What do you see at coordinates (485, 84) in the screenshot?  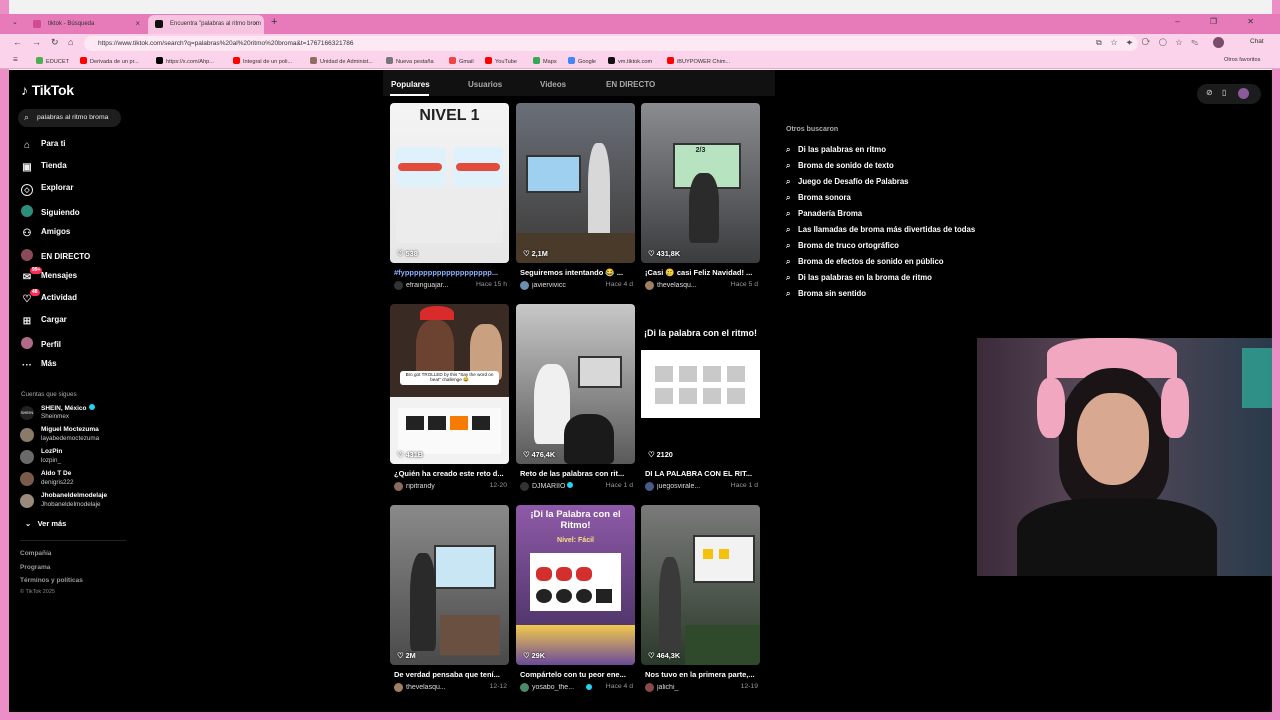 I see `tab-usuarios: Usuarios` at bounding box center [485, 84].